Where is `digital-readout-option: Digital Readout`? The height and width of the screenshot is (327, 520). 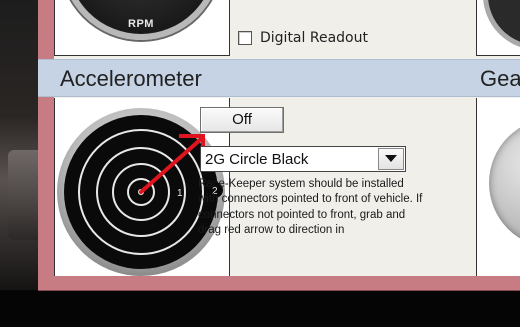 digital-readout-option: Digital Readout is located at coordinates (303, 38).